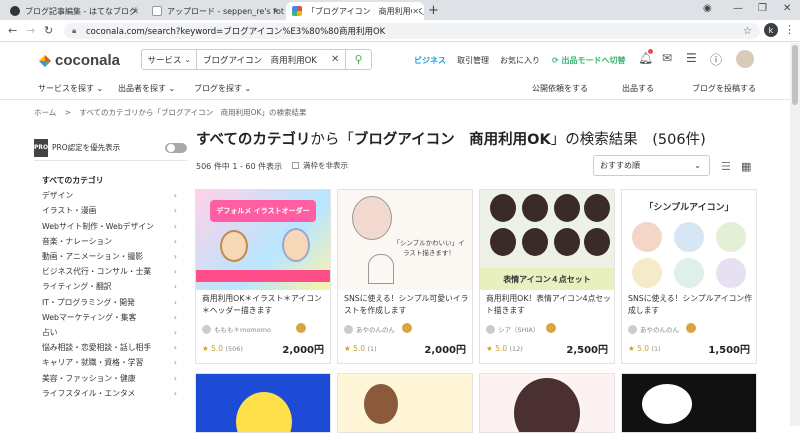 The height and width of the screenshot is (433, 800). I want to click on grid-view-icon: ▦, so click(746, 166).